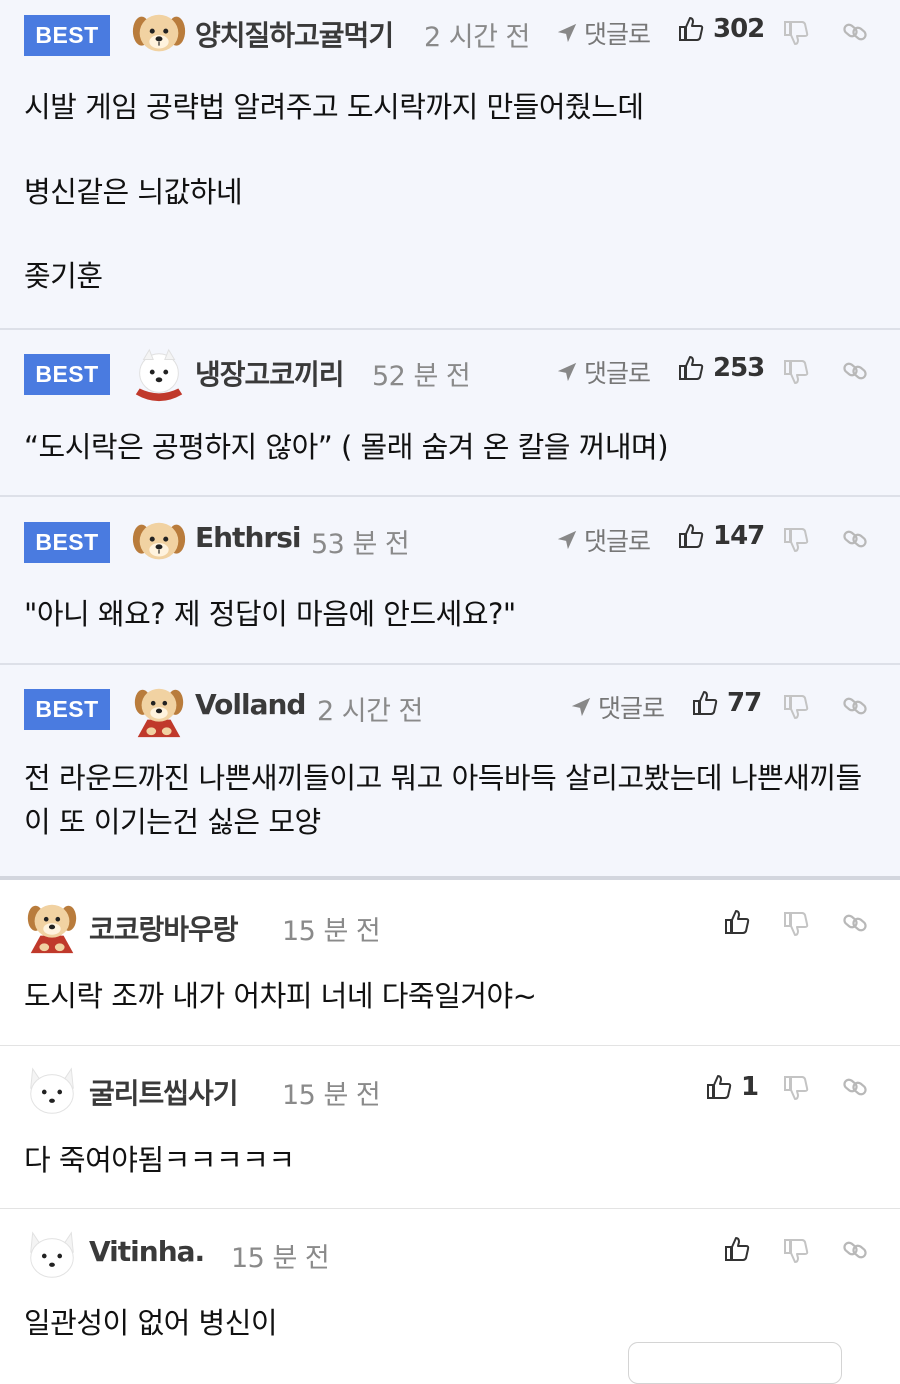  Describe the element at coordinates (447, 1160) in the screenshot. I see `comment-text: 다 죽여야됨ㅋㅋㅋㅋㅋ` at that location.